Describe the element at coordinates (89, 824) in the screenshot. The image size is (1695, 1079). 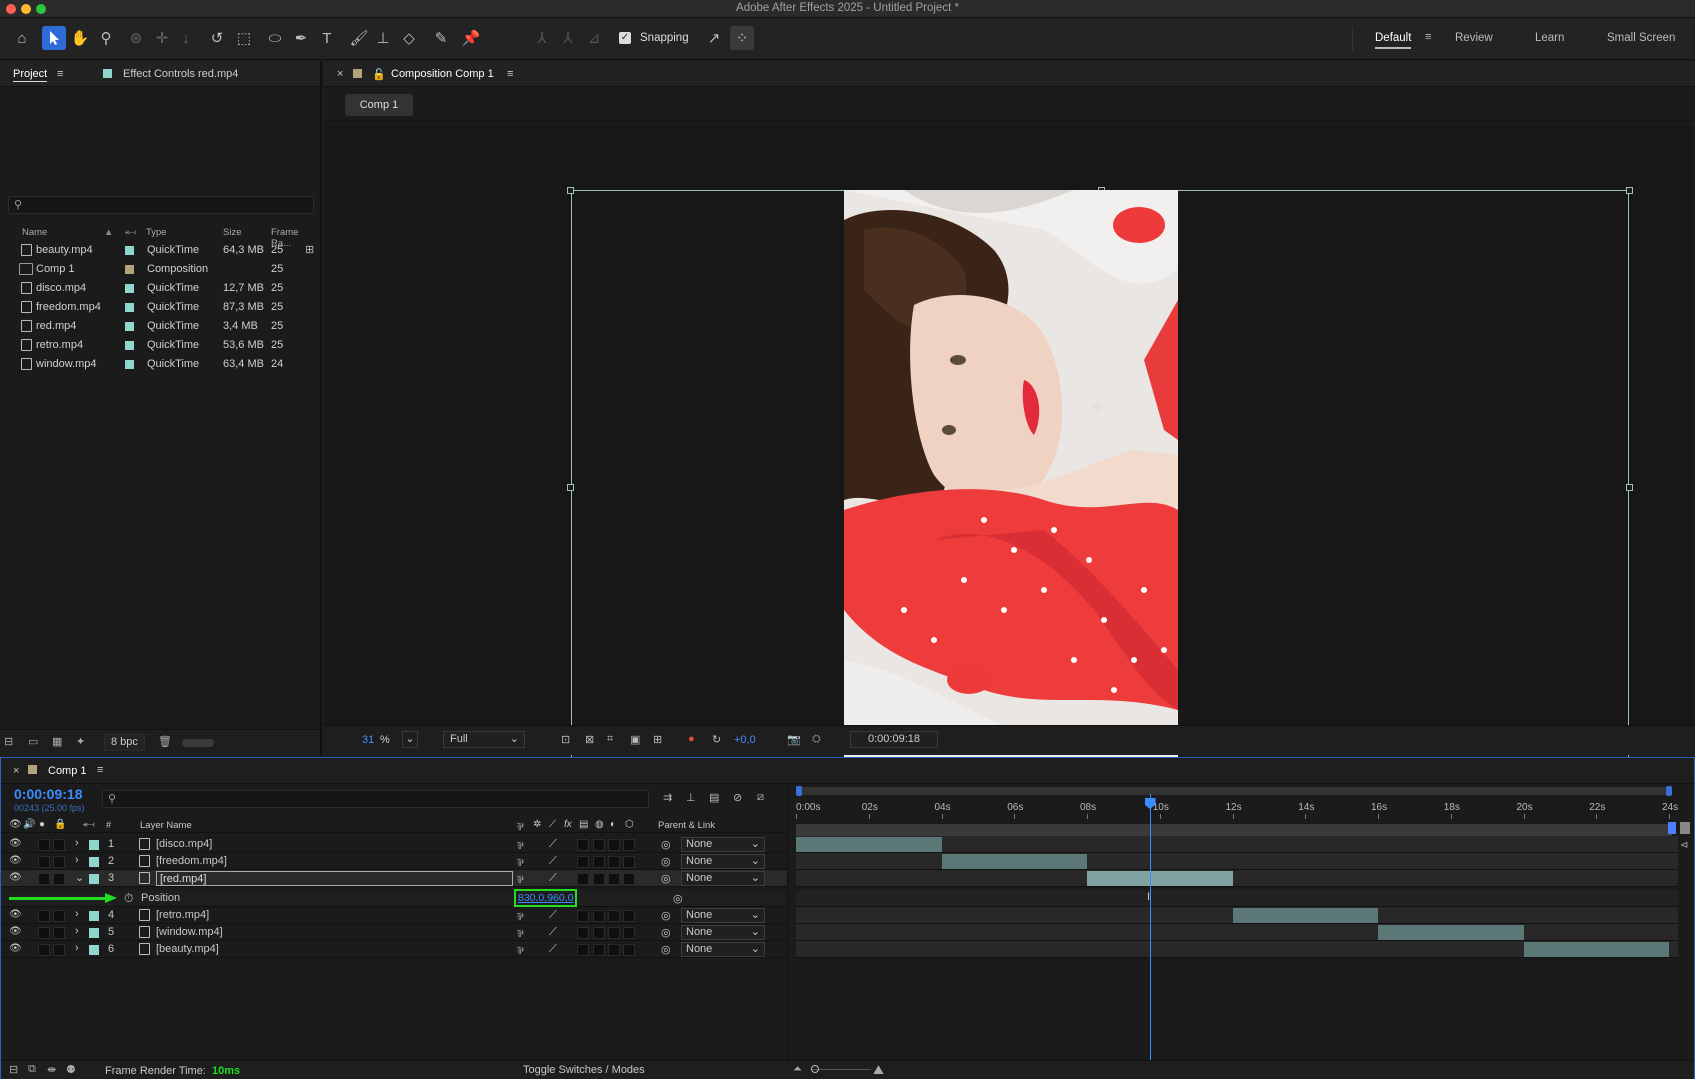
I see `label-tag-icon: ⬷` at that location.